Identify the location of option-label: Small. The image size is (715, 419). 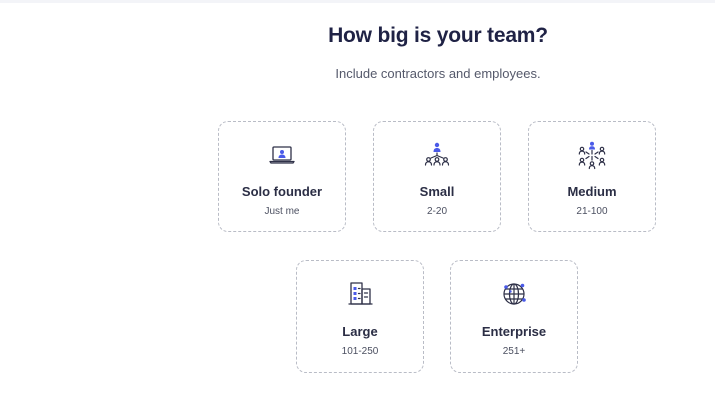
(437, 191).